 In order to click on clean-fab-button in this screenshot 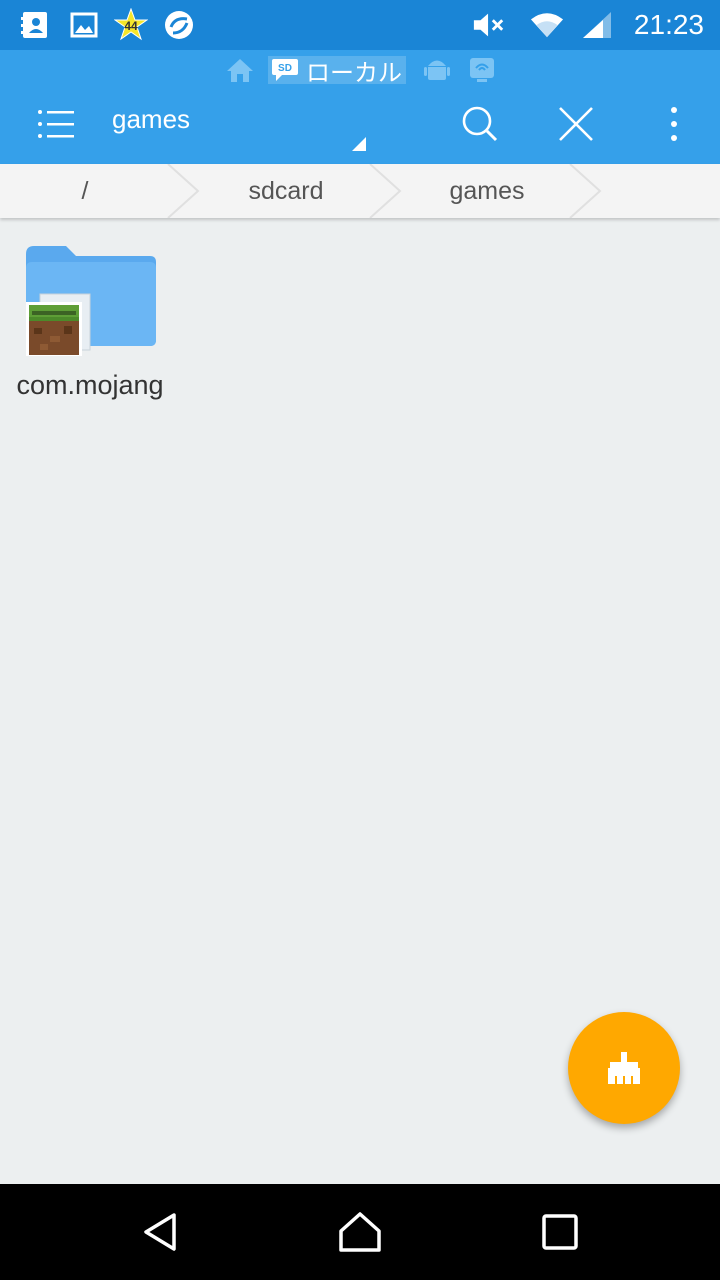, I will do `click(624, 1068)`.